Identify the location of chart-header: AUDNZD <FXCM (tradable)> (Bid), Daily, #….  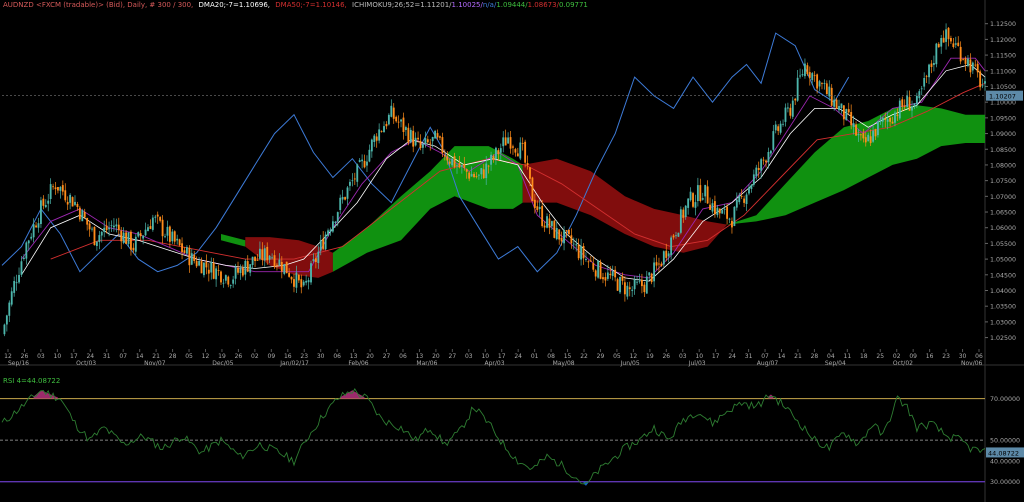
(297, 5).